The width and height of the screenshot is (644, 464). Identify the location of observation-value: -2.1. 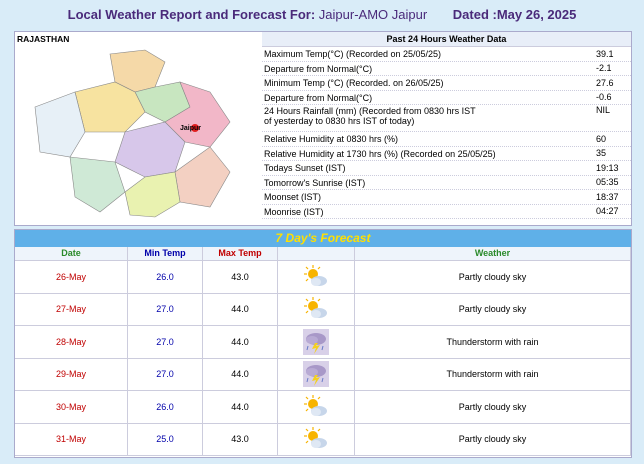
(604, 68).